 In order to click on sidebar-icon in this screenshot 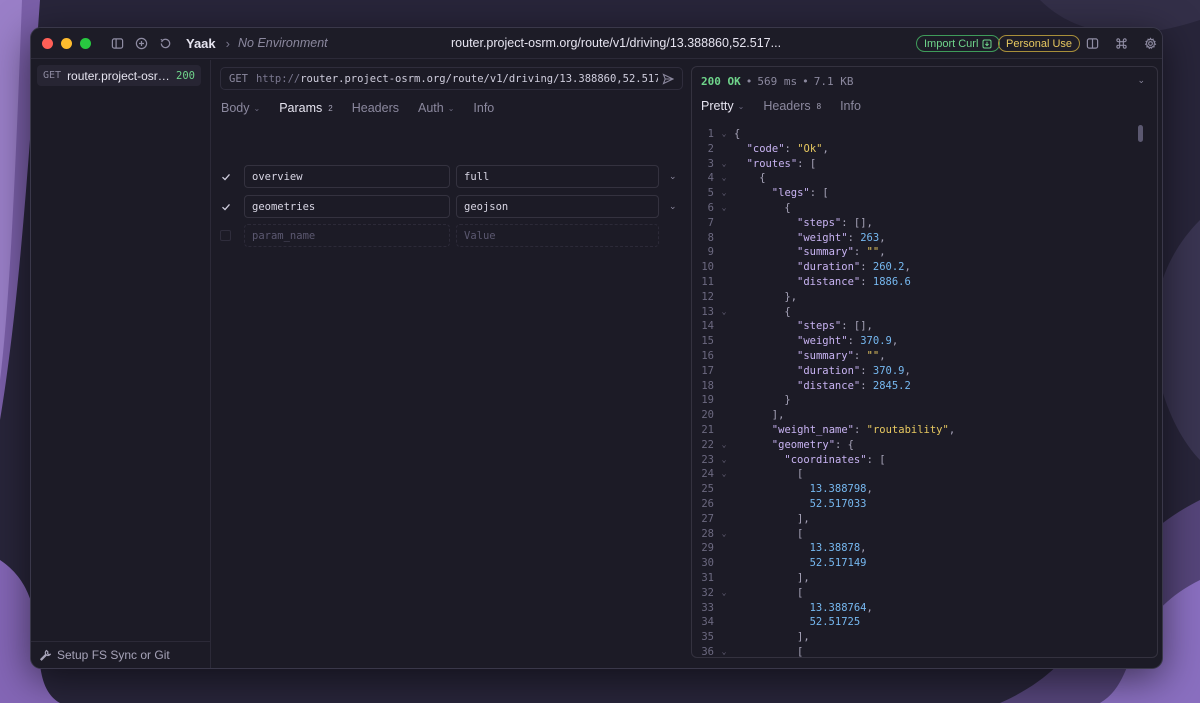, I will do `click(117, 43)`.